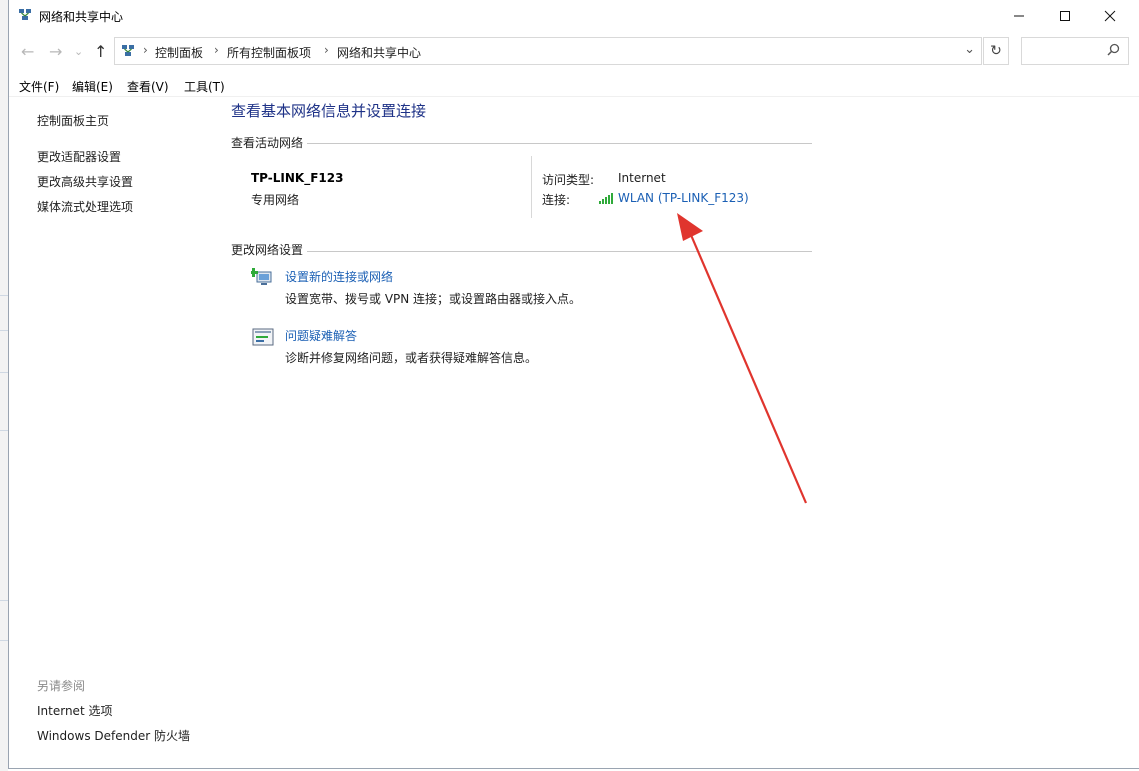 Image resolution: width=1139 pixels, height=771 pixels. I want to click on menu-file: 文件(F), so click(39, 86).